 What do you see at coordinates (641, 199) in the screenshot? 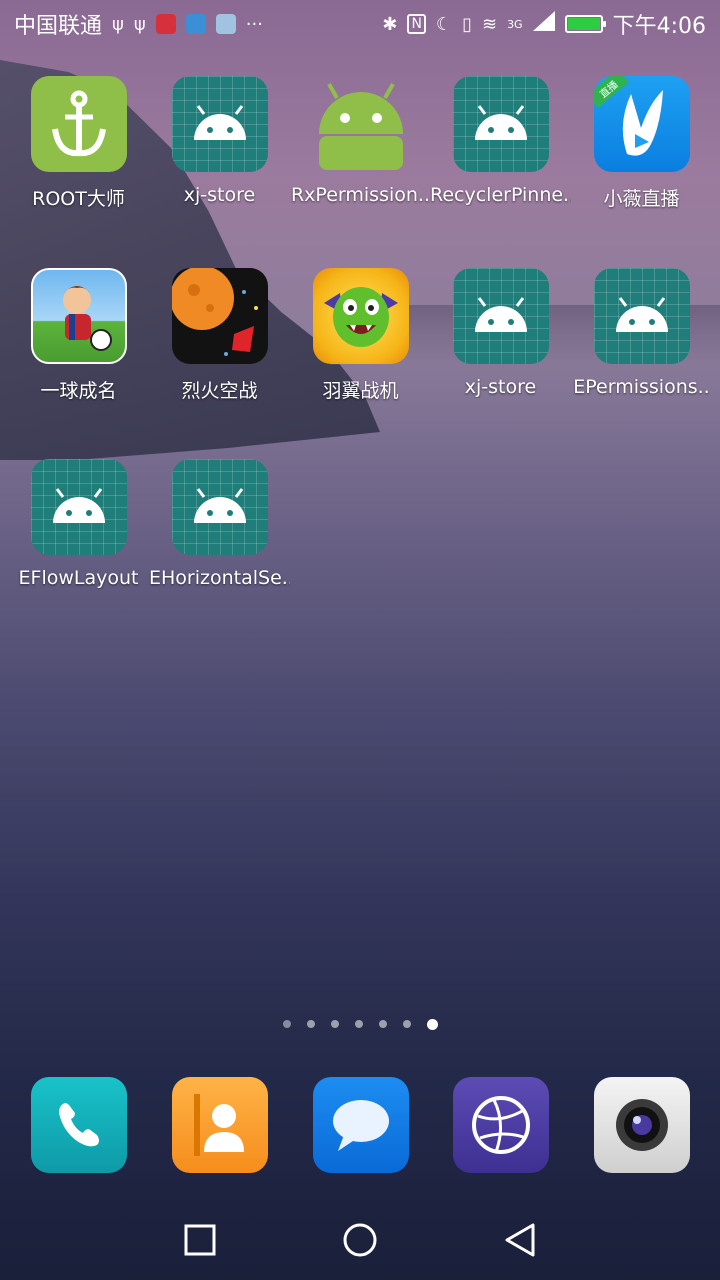
I see `app-label: 小薇直播` at bounding box center [641, 199].